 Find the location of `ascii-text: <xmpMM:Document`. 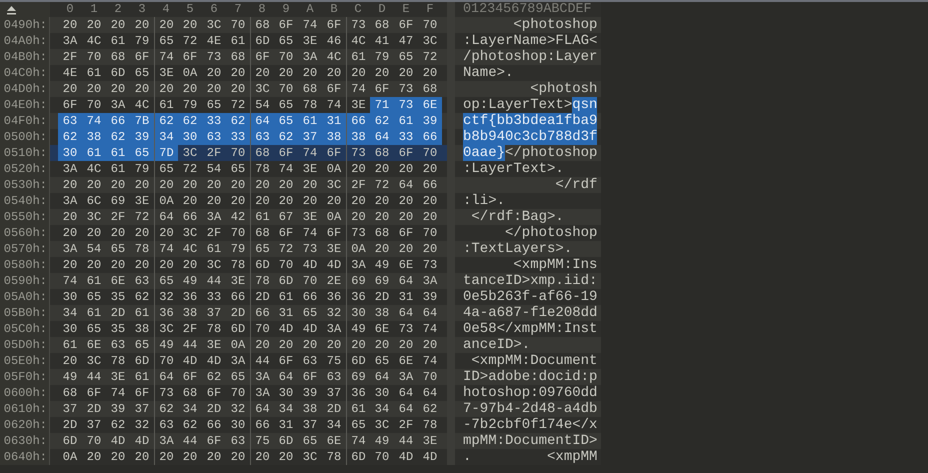

ascii-text: <xmpMM:Document is located at coordinates (534, 361).